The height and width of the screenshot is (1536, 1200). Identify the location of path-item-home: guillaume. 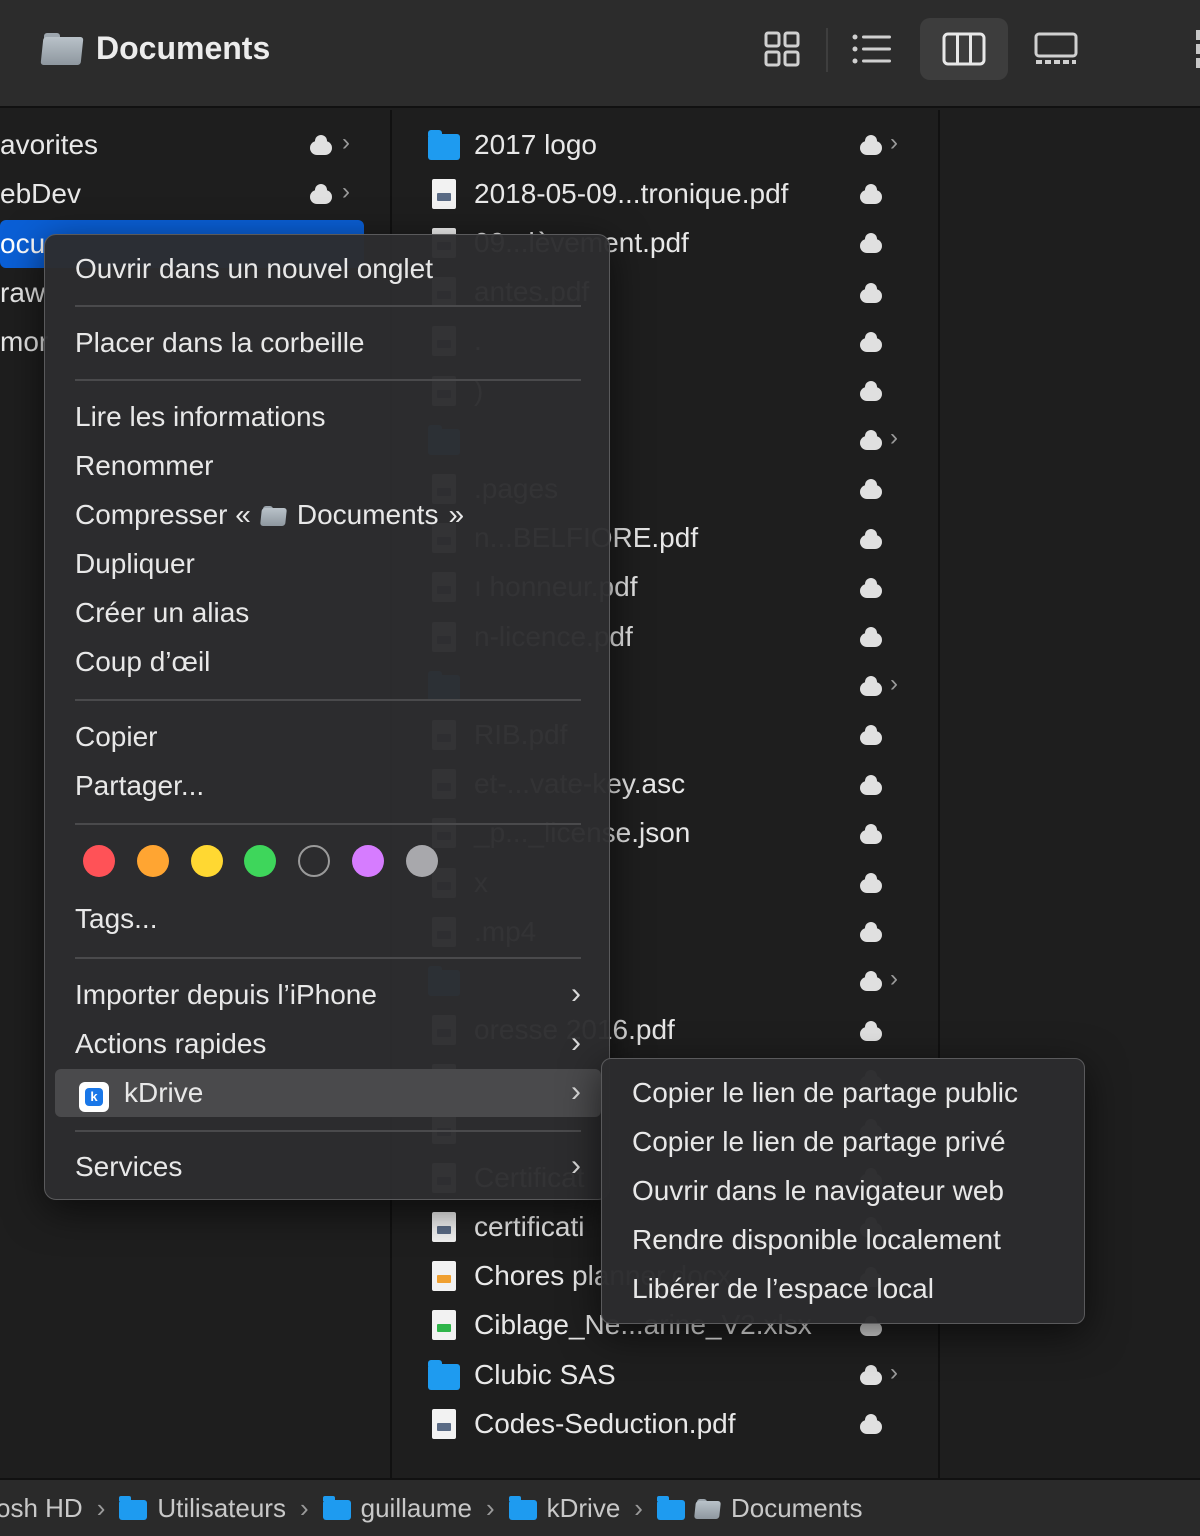
(397, 1508).